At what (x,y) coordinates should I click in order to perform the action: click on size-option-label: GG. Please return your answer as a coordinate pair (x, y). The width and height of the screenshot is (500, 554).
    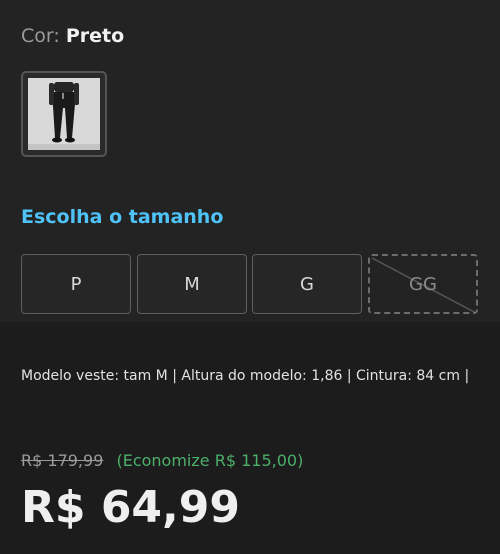
    Looking at the image, I should click on (423, 284).